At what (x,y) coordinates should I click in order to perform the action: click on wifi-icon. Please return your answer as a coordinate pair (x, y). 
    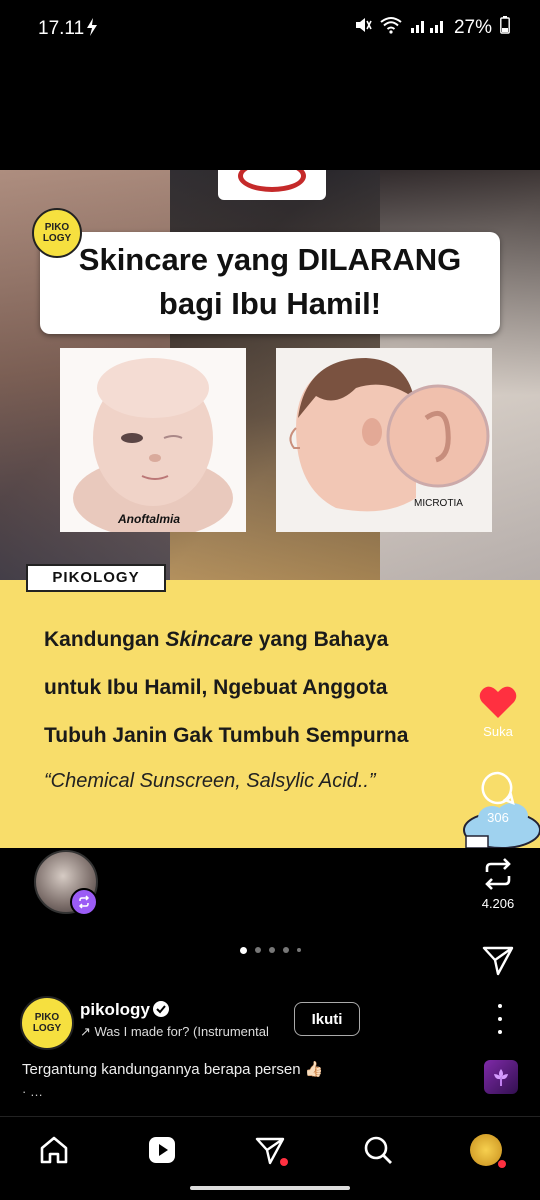
    Looking at the image, I should click on (391, 28).